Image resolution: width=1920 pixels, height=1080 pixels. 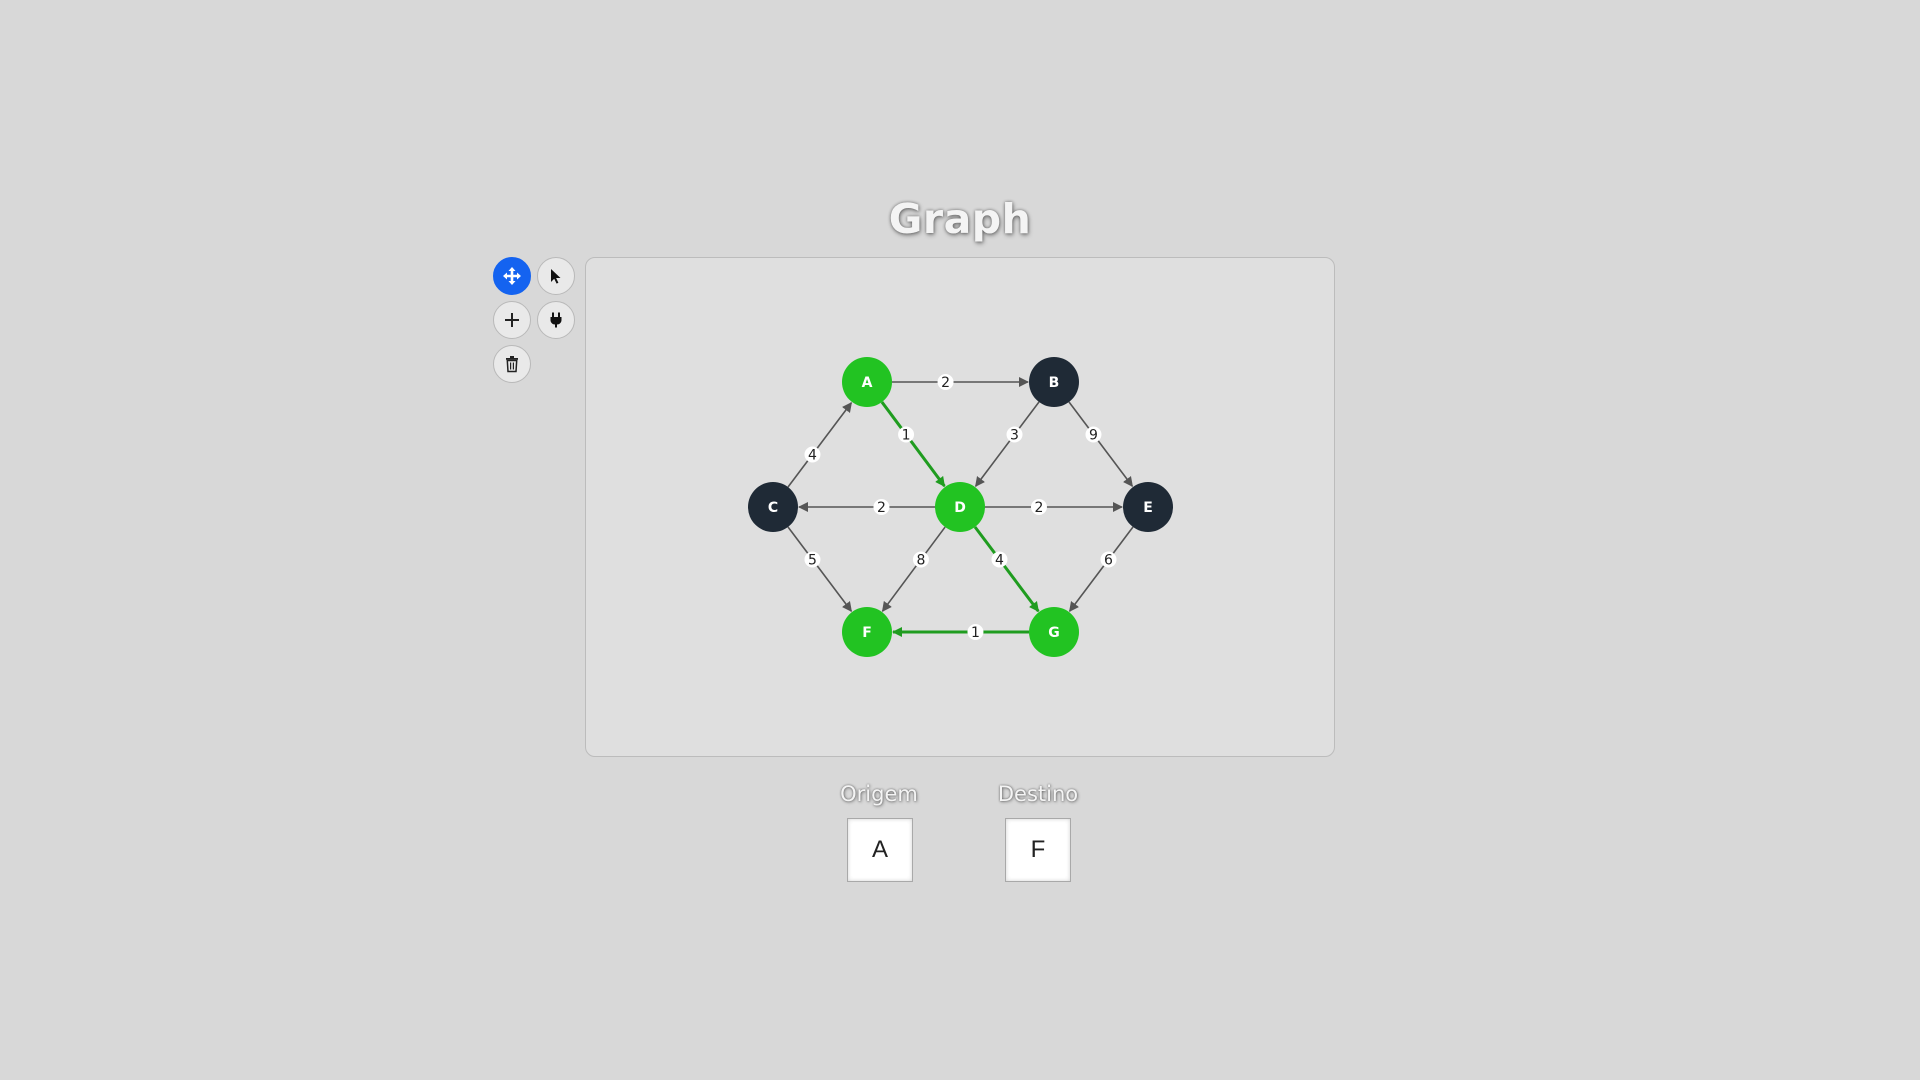 I want to click on edge-weight-label: 9, so click(x=1093, y=436).